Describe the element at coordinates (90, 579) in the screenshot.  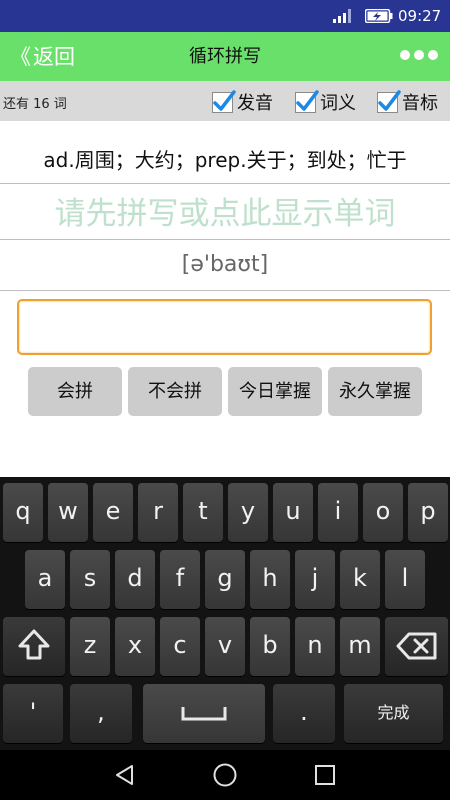
I see `key-s: s` at that location.